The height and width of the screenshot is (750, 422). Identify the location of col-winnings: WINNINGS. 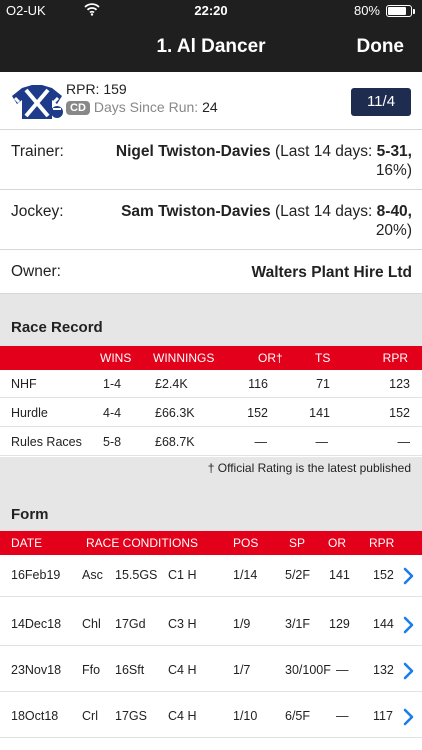
(184, 358).